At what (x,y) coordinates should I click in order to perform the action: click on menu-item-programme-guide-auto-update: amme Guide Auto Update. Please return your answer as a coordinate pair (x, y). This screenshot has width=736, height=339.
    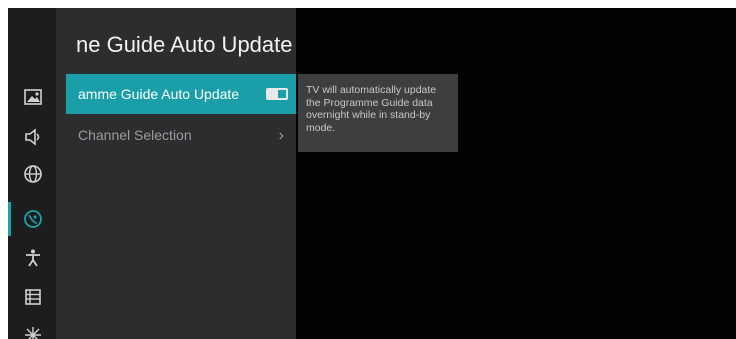
    Looking at the image, I should click on (181, 94).